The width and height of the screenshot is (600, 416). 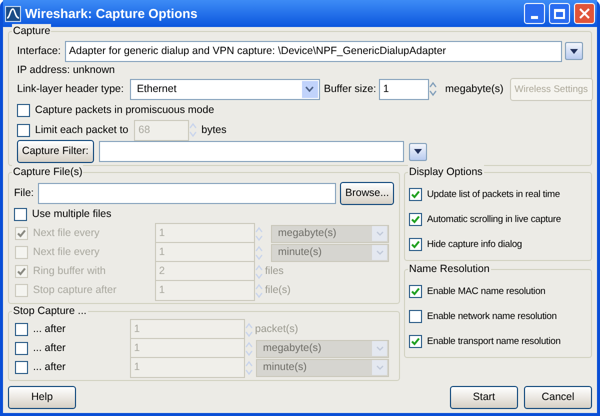 What do you see at coordinates (225, 89) in the screenshot?
I see `dropdown: Ethernet` at bounding box center [225, 89].